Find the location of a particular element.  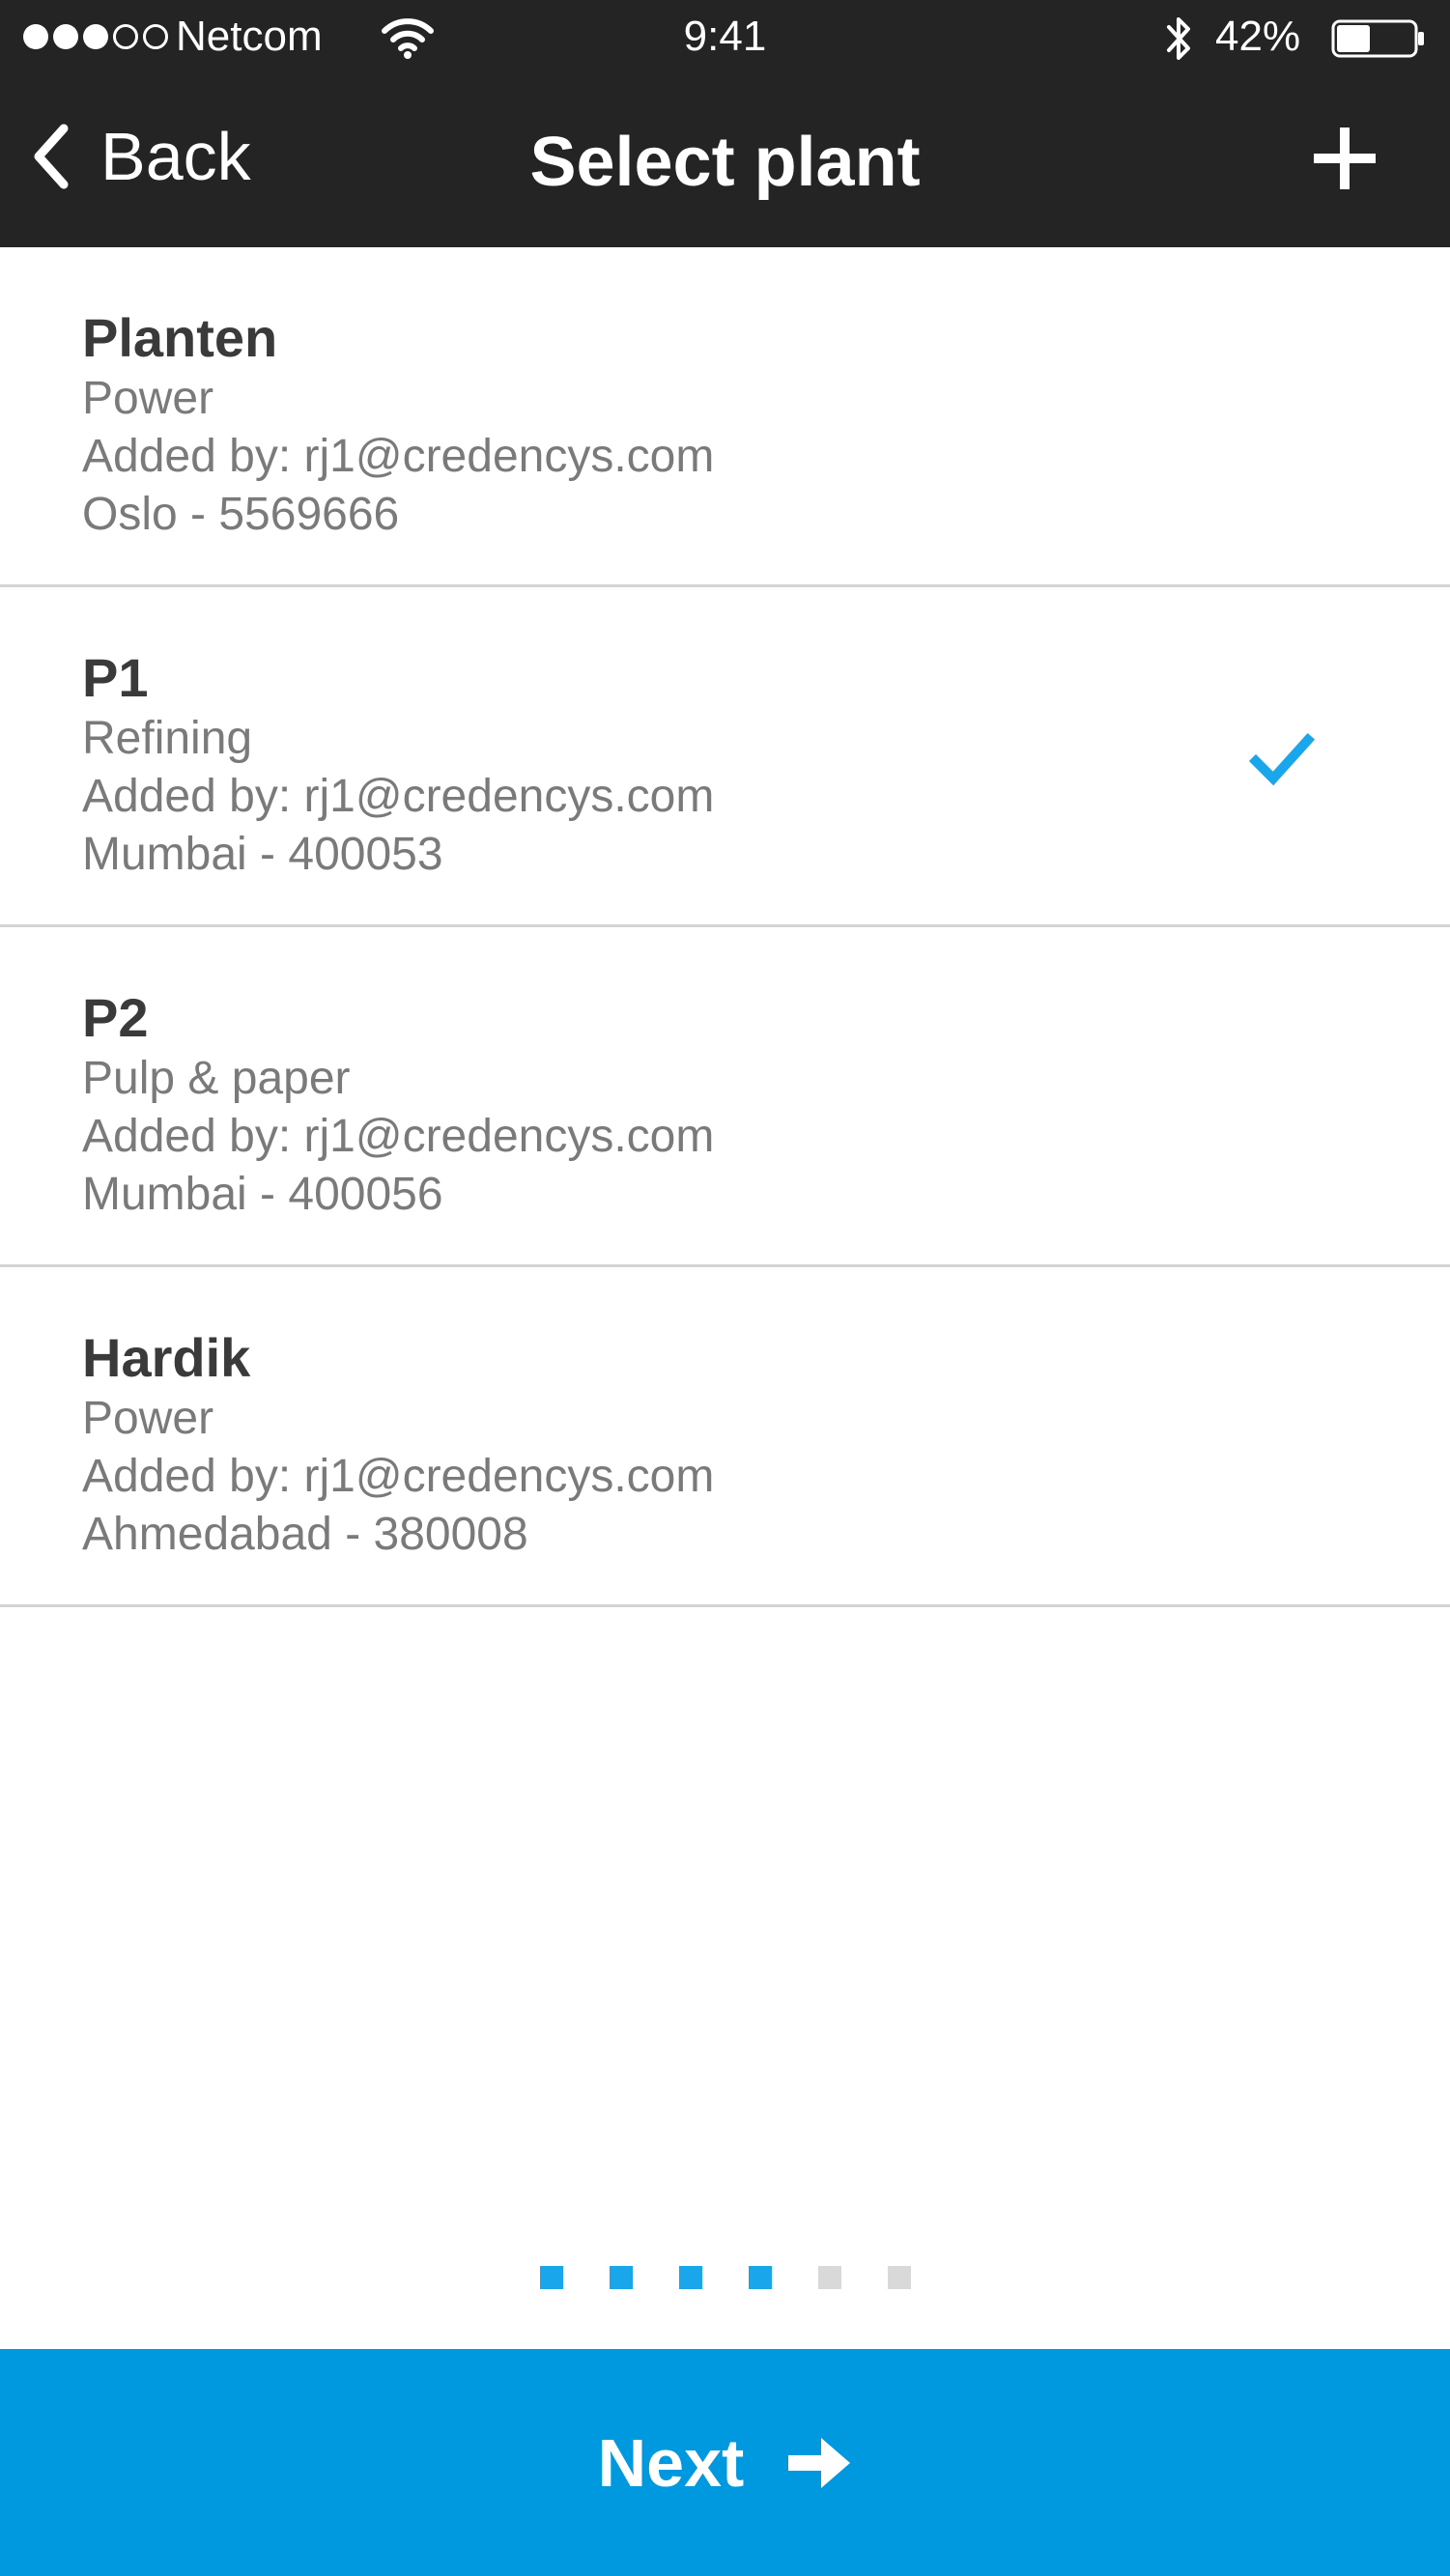

status-bar: Netcom 9:41 42% is located at coordinates (725, 36).